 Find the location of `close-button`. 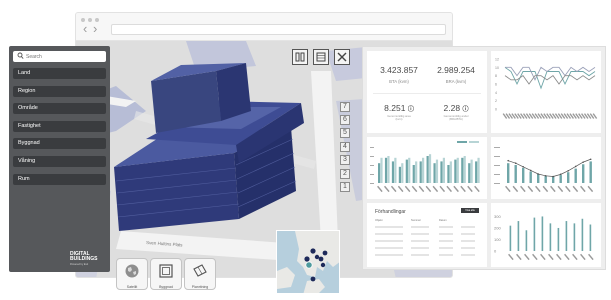

close-button is located at coordinates (342, 57).